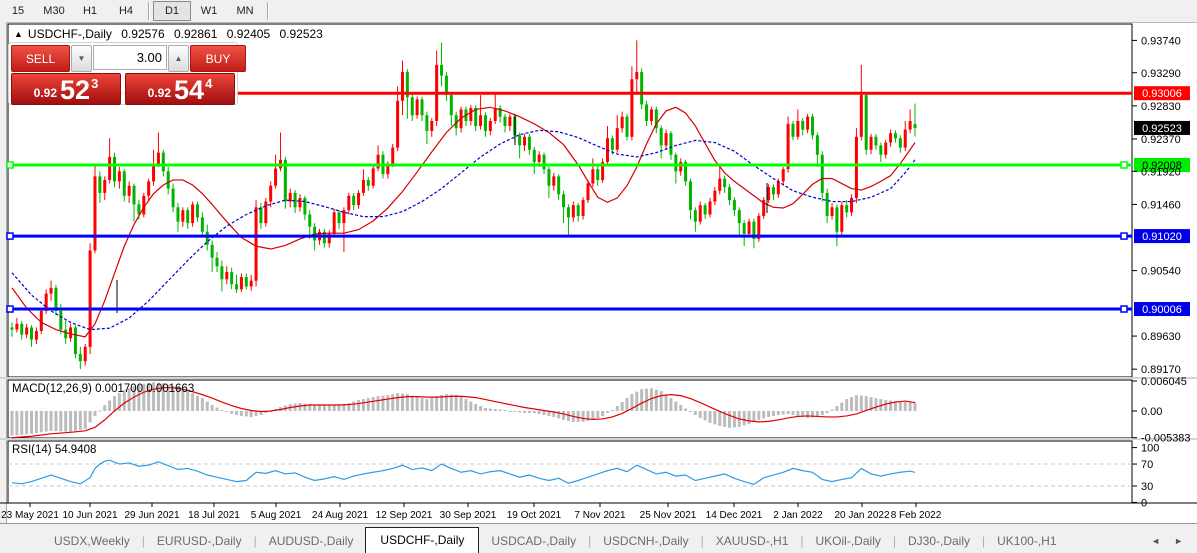  What do you see at coordinates (1178, 541) in the screenshot?
I see `tab-scroll-right-button: ►` at bounding box center [1178, 541].